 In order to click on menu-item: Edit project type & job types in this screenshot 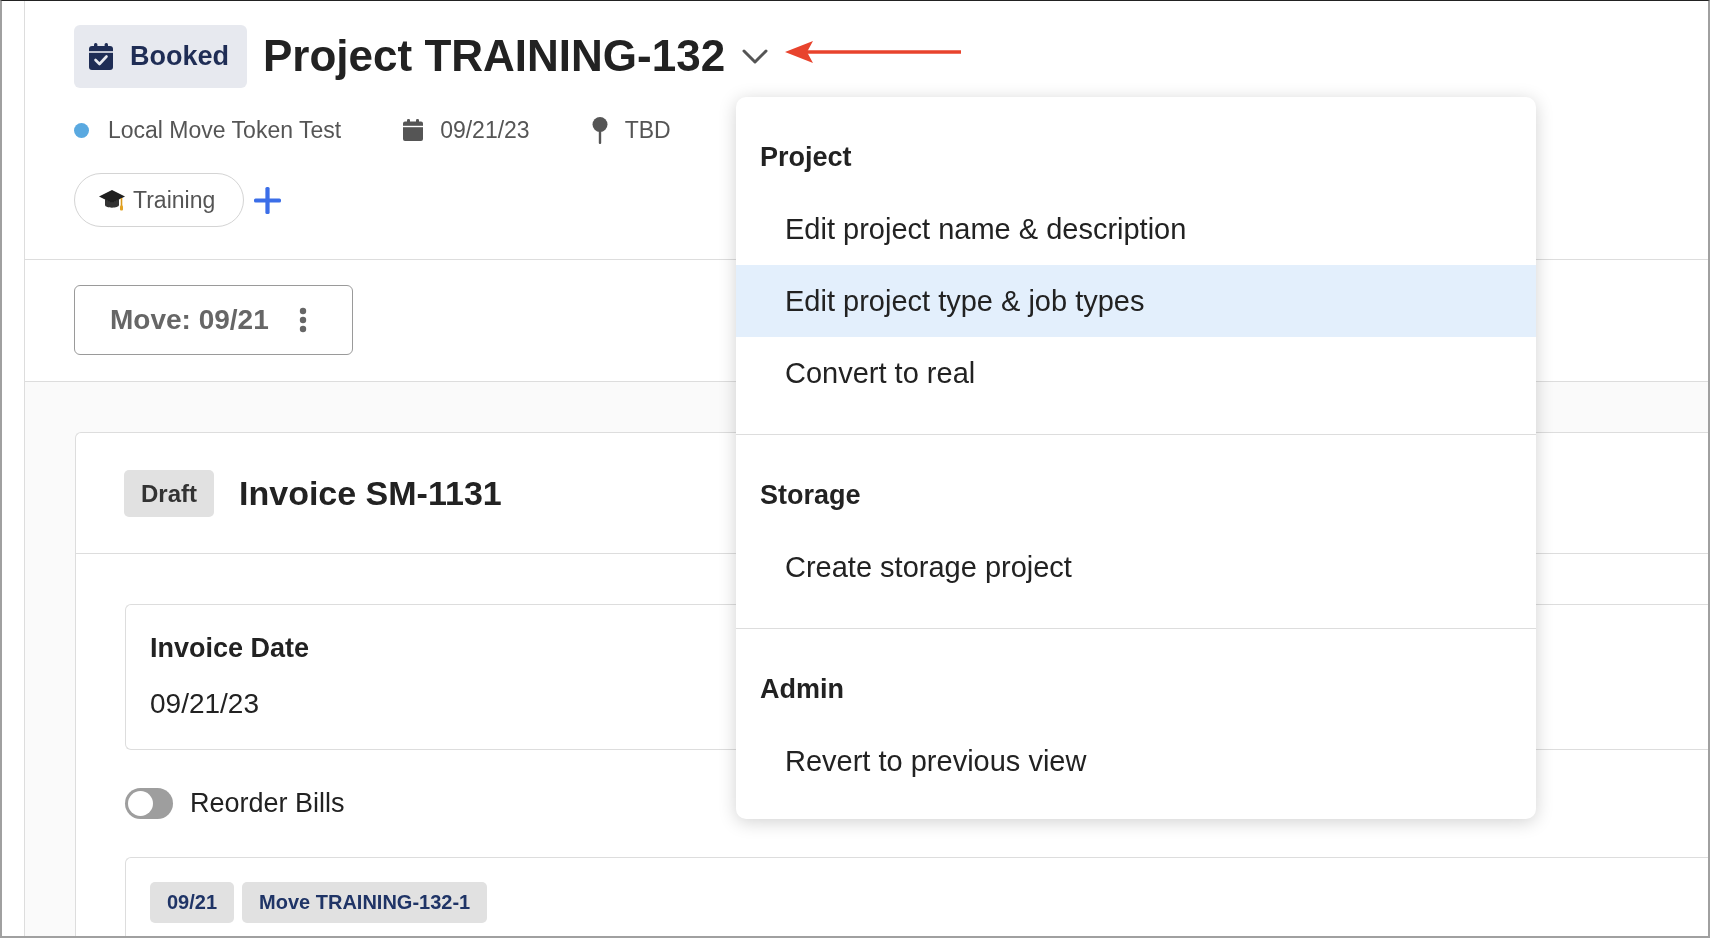, I will do `click(1136, 301)`.